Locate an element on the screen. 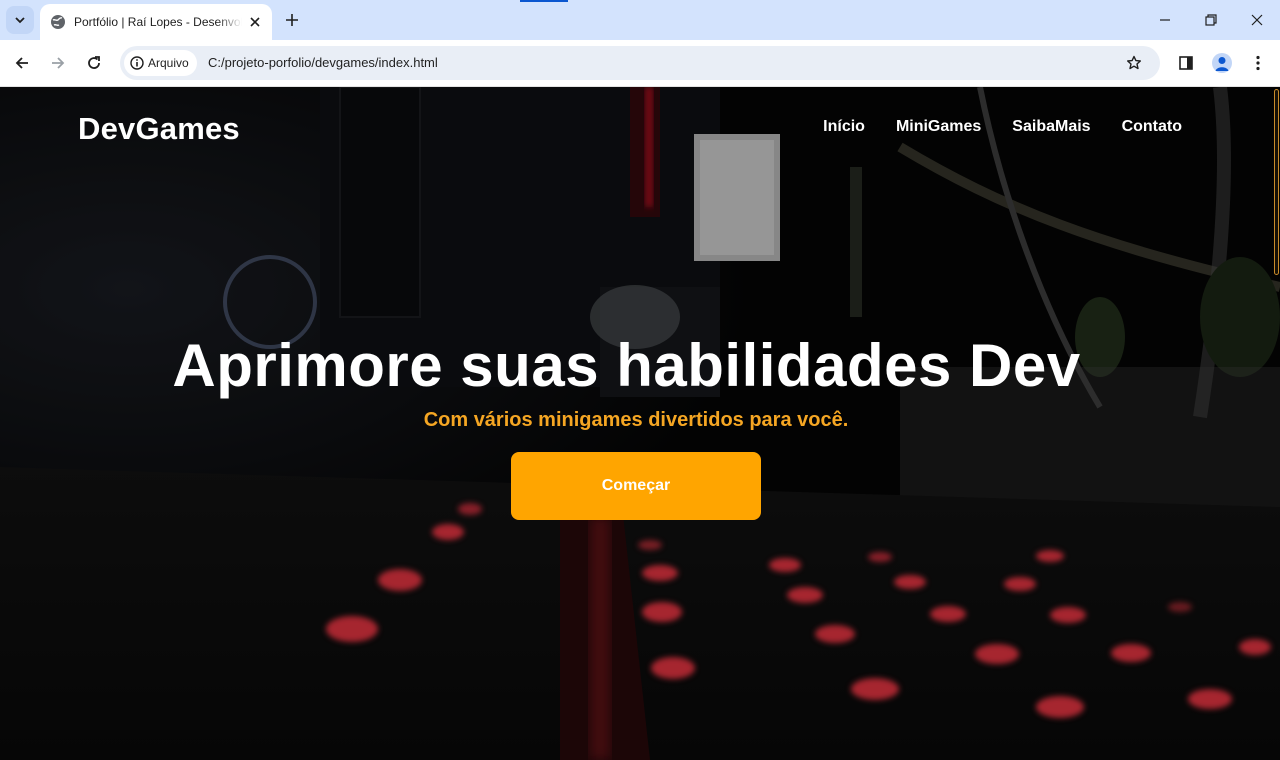 The image size is (1280, 760). minimize-button is located at coordinates (1165, 20).